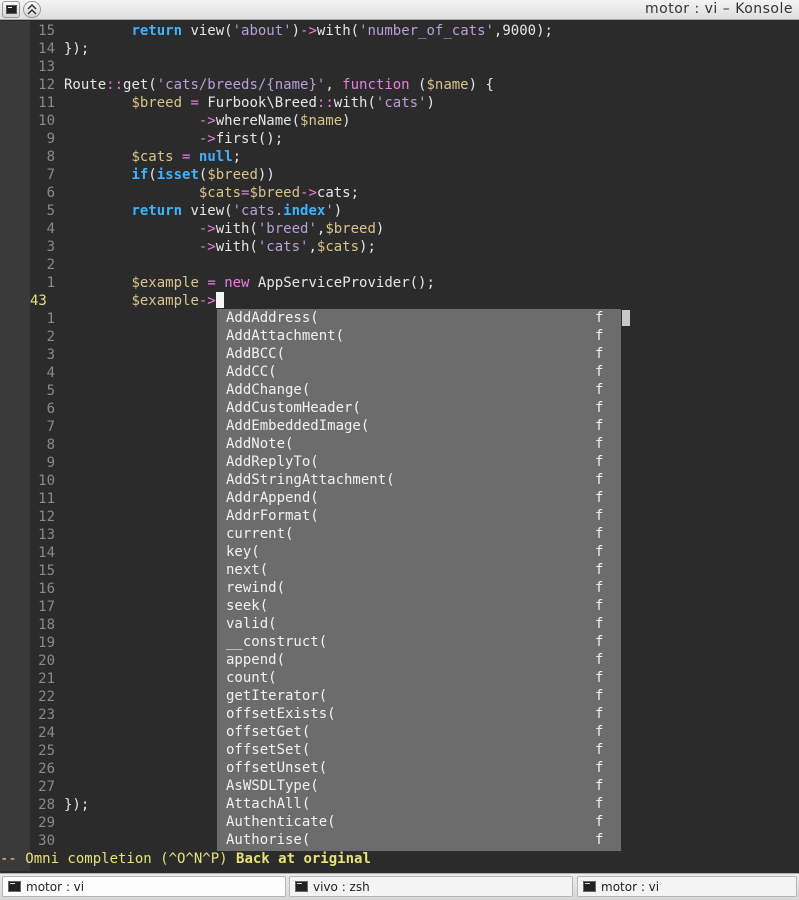 The height and width of the screenshot is (900, 799). Describe the element at coordinates (419, 444) in the screenshot. I see `completion-item: AddNote(f` at that location.